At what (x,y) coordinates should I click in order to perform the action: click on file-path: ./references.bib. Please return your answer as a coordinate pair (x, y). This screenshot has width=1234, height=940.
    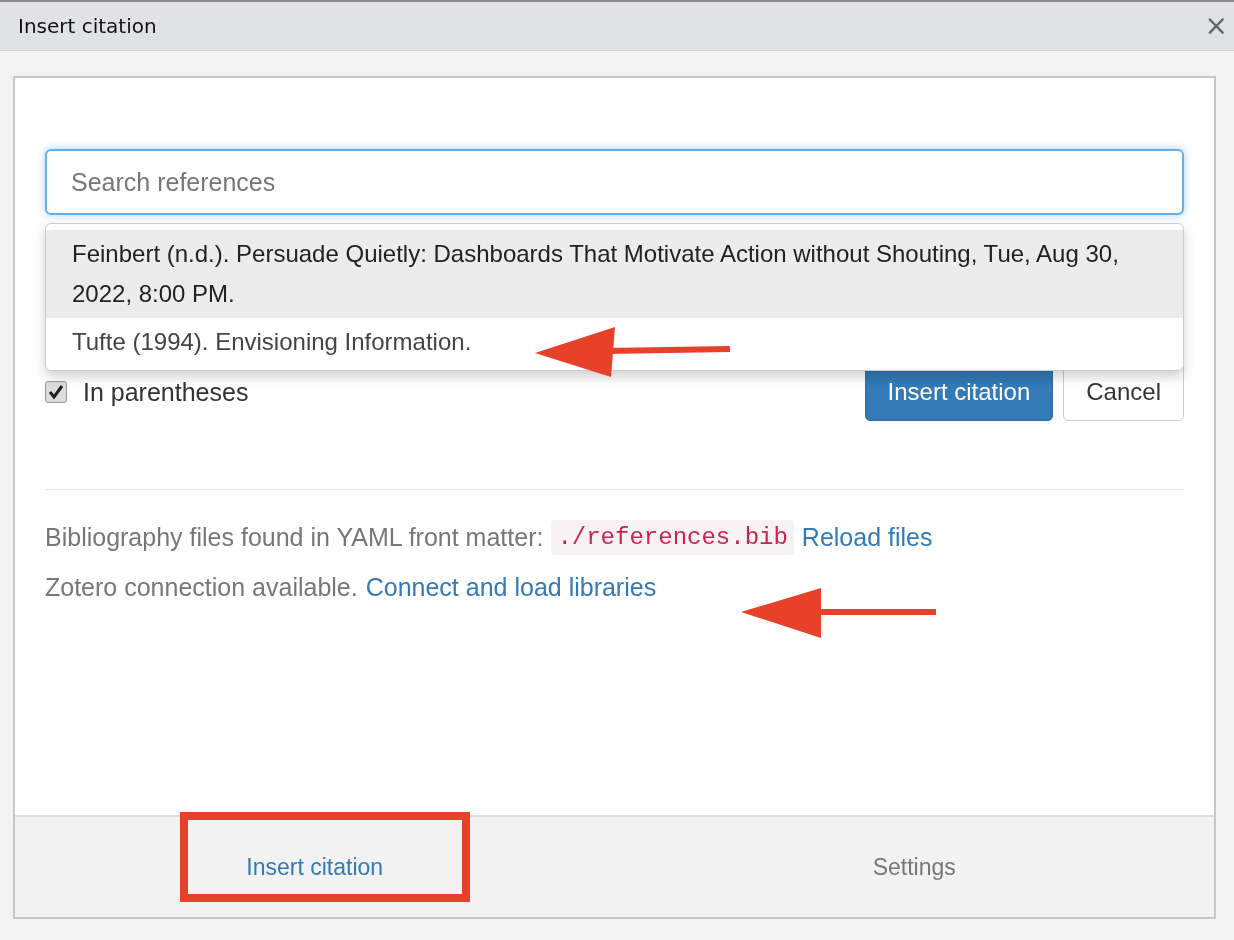
    Looking at the image, I should click on (672, 537).